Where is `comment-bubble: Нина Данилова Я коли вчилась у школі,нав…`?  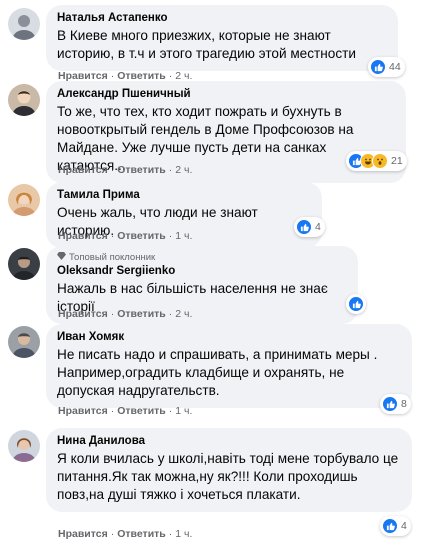
comment-bubble: Нина Данилова Я коли вчилась у школі,нав… is located at coordinates (229, 470).